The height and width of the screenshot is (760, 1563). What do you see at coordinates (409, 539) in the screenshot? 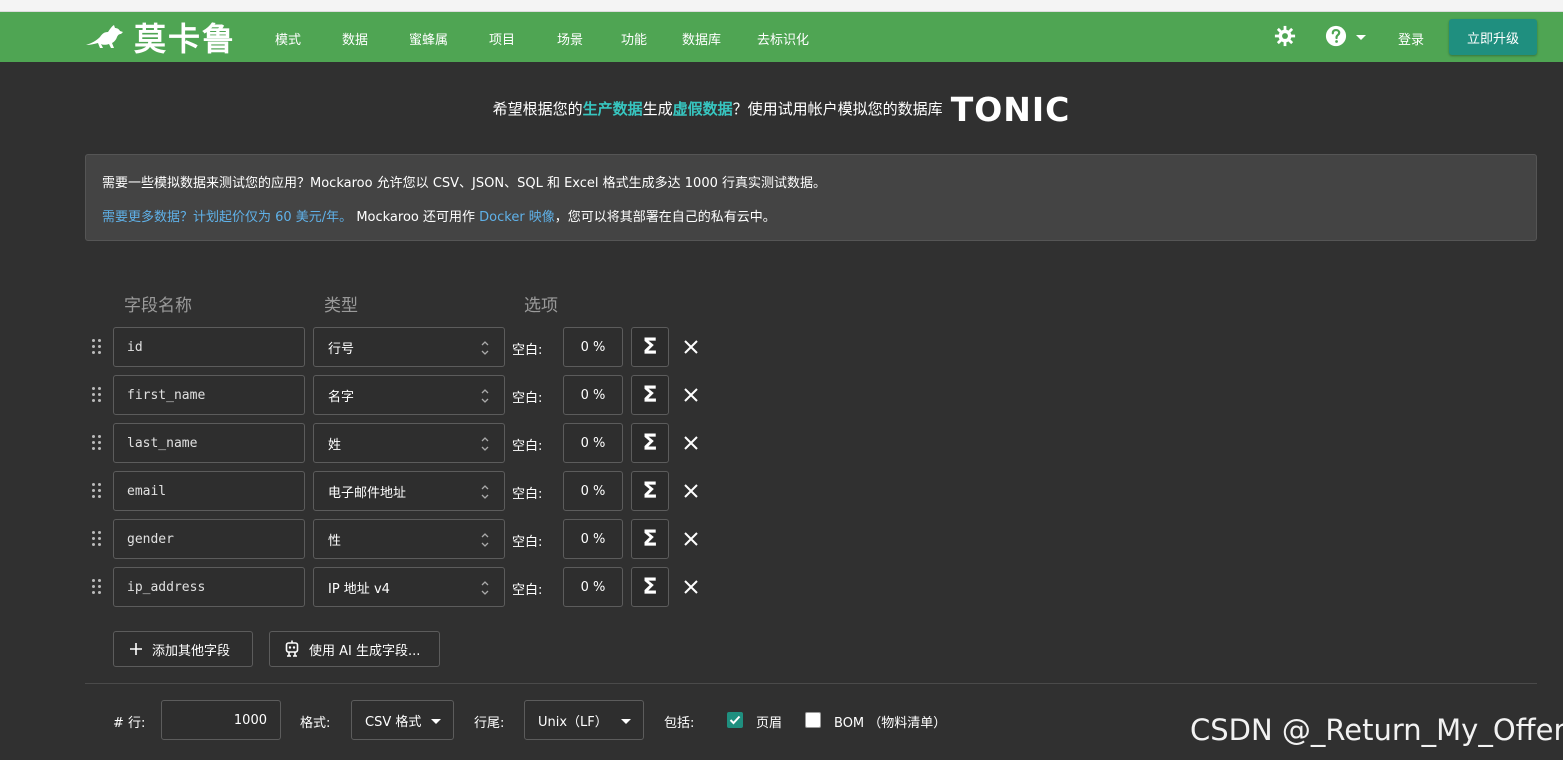
I see `field-type-select: 性` at bounding box center [409, 539].